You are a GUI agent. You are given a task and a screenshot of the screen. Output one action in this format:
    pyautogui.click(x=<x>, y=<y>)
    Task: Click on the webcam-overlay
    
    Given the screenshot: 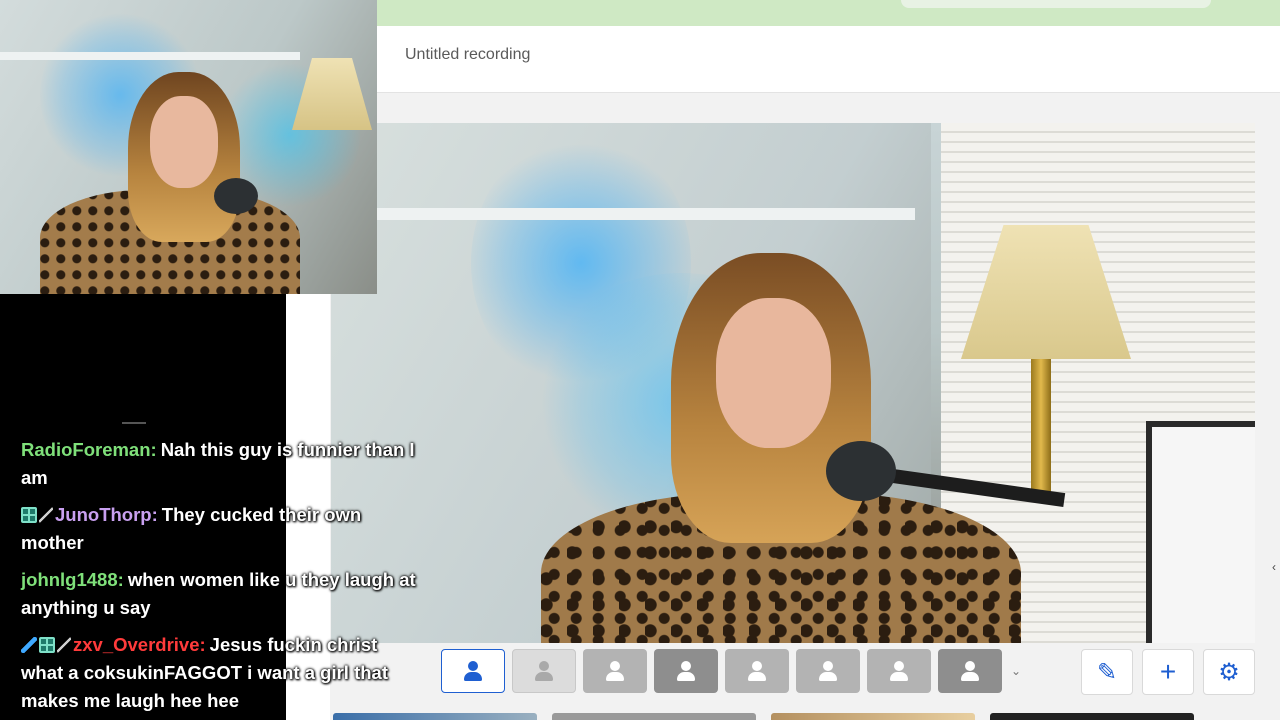 What is the action you would take?
    pyautogui.click(x=188, y=147)
    